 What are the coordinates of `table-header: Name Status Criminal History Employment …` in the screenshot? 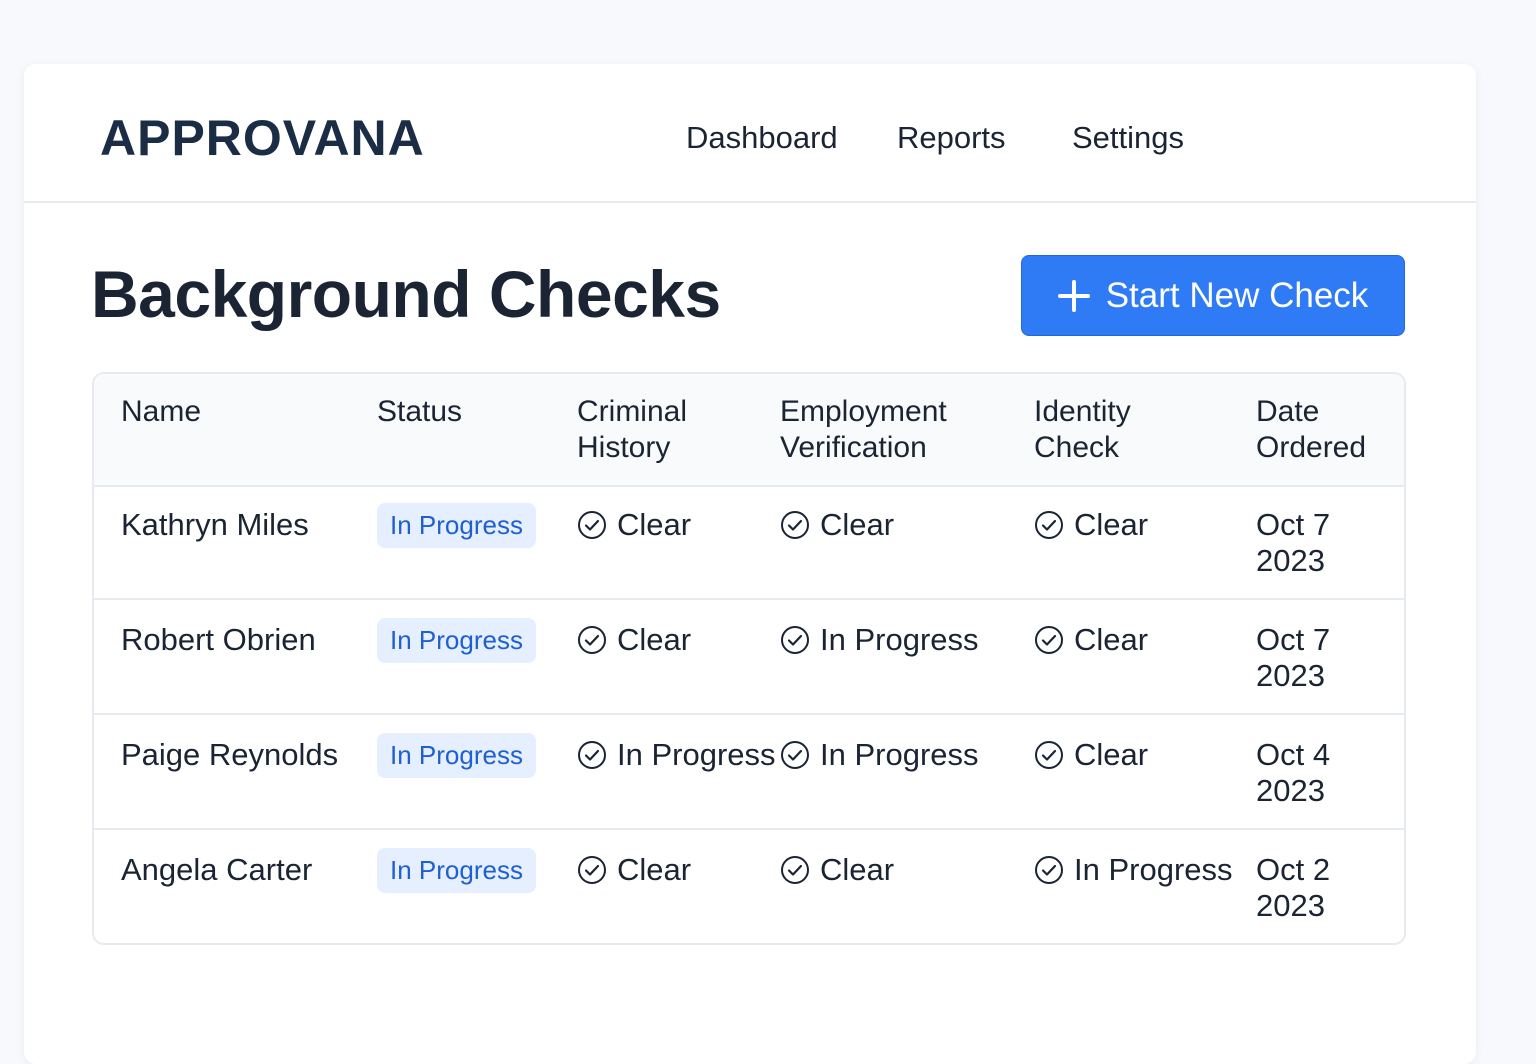 It's located at (749, 430).